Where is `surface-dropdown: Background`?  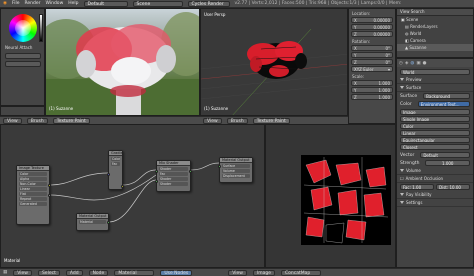
surface-dropdown: Background is located at coordinates (446, 96).